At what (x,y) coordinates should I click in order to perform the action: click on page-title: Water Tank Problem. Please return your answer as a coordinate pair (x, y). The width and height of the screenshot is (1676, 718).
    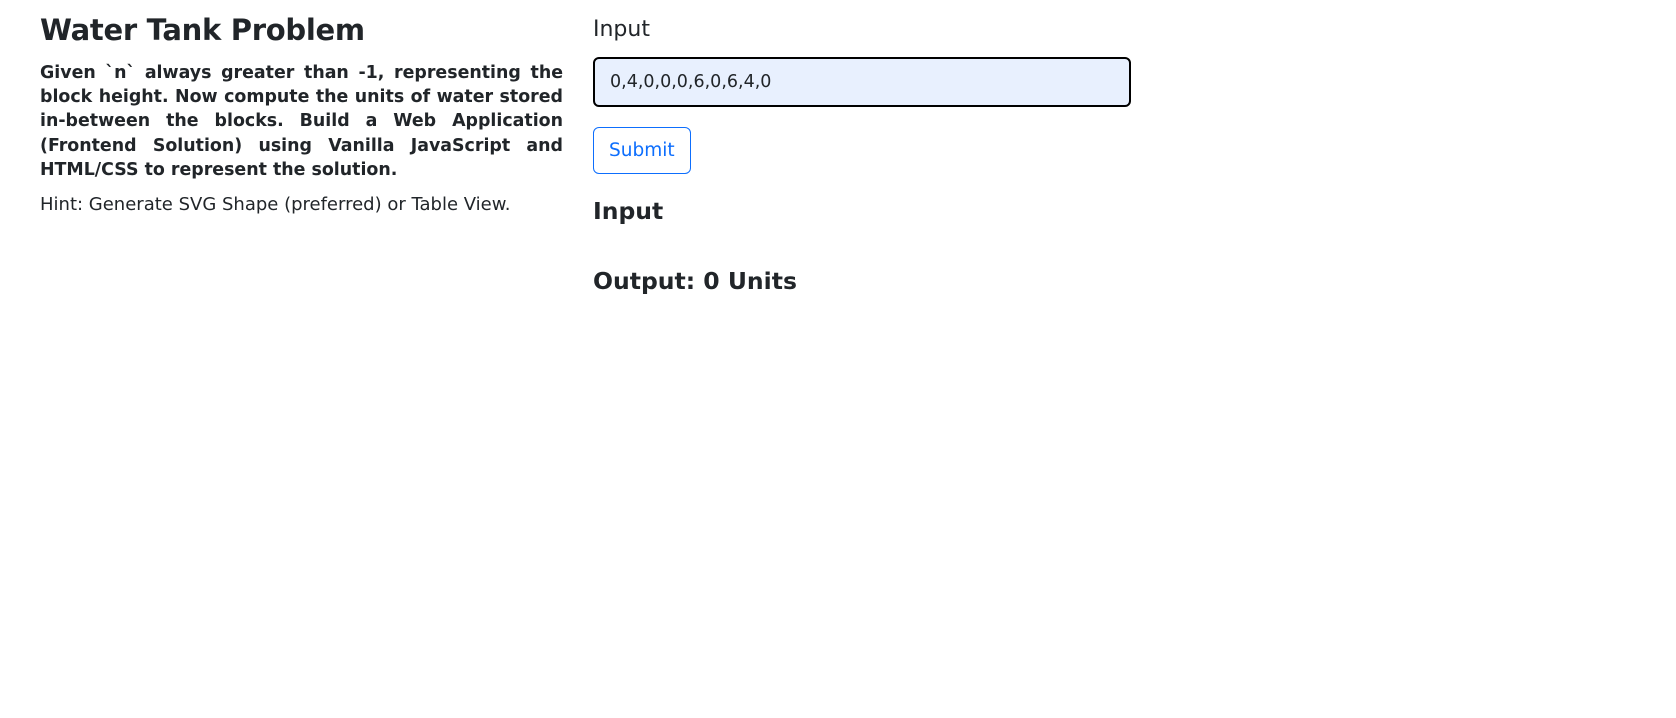
    Looking at the image, I should click on (202, 30).